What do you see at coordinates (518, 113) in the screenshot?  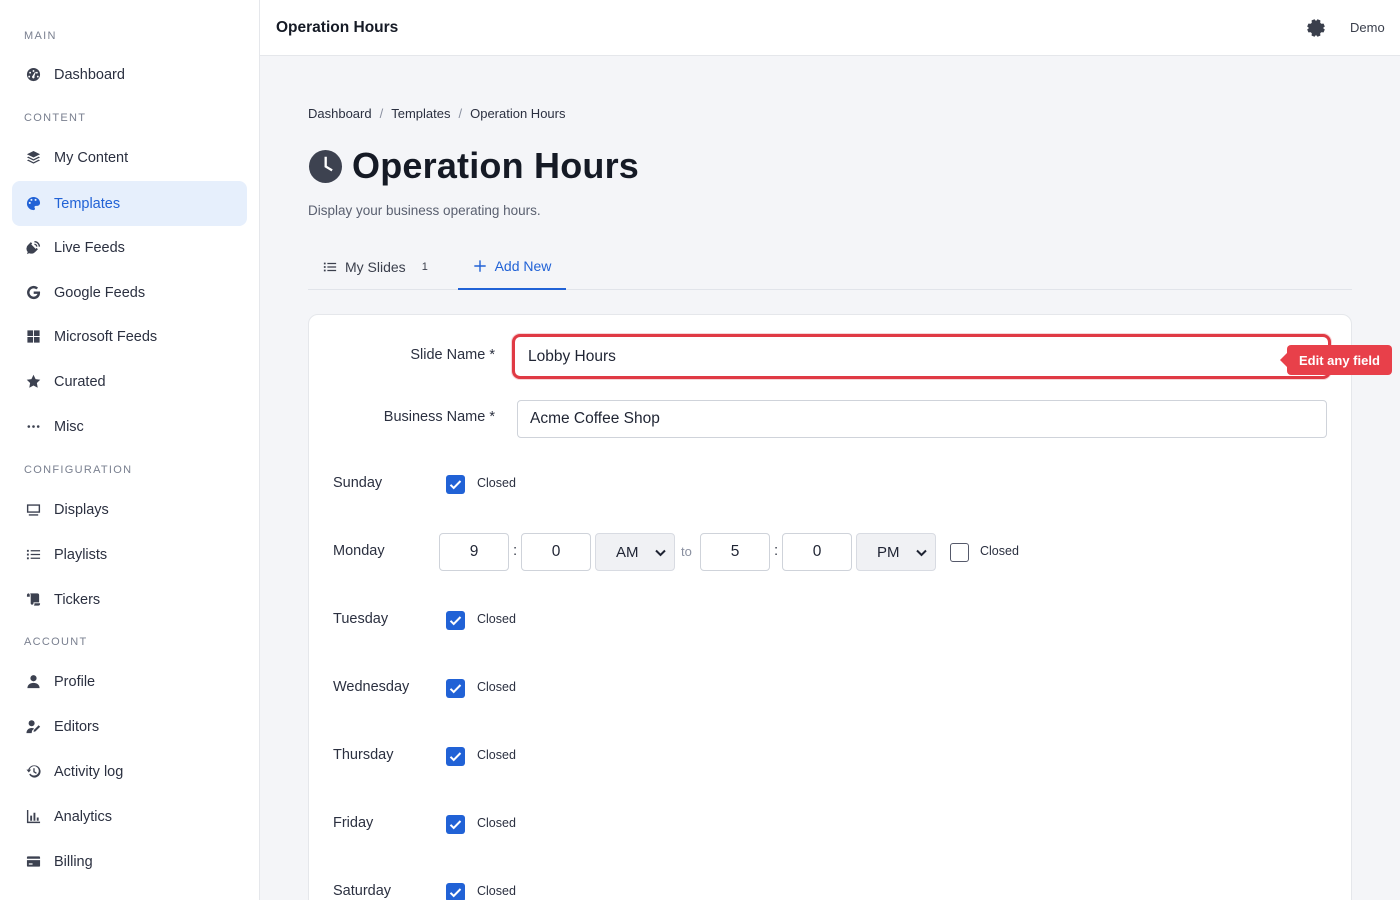 I see `breadcrumb-current: Operation Hours` at bounding box center [518, 113].